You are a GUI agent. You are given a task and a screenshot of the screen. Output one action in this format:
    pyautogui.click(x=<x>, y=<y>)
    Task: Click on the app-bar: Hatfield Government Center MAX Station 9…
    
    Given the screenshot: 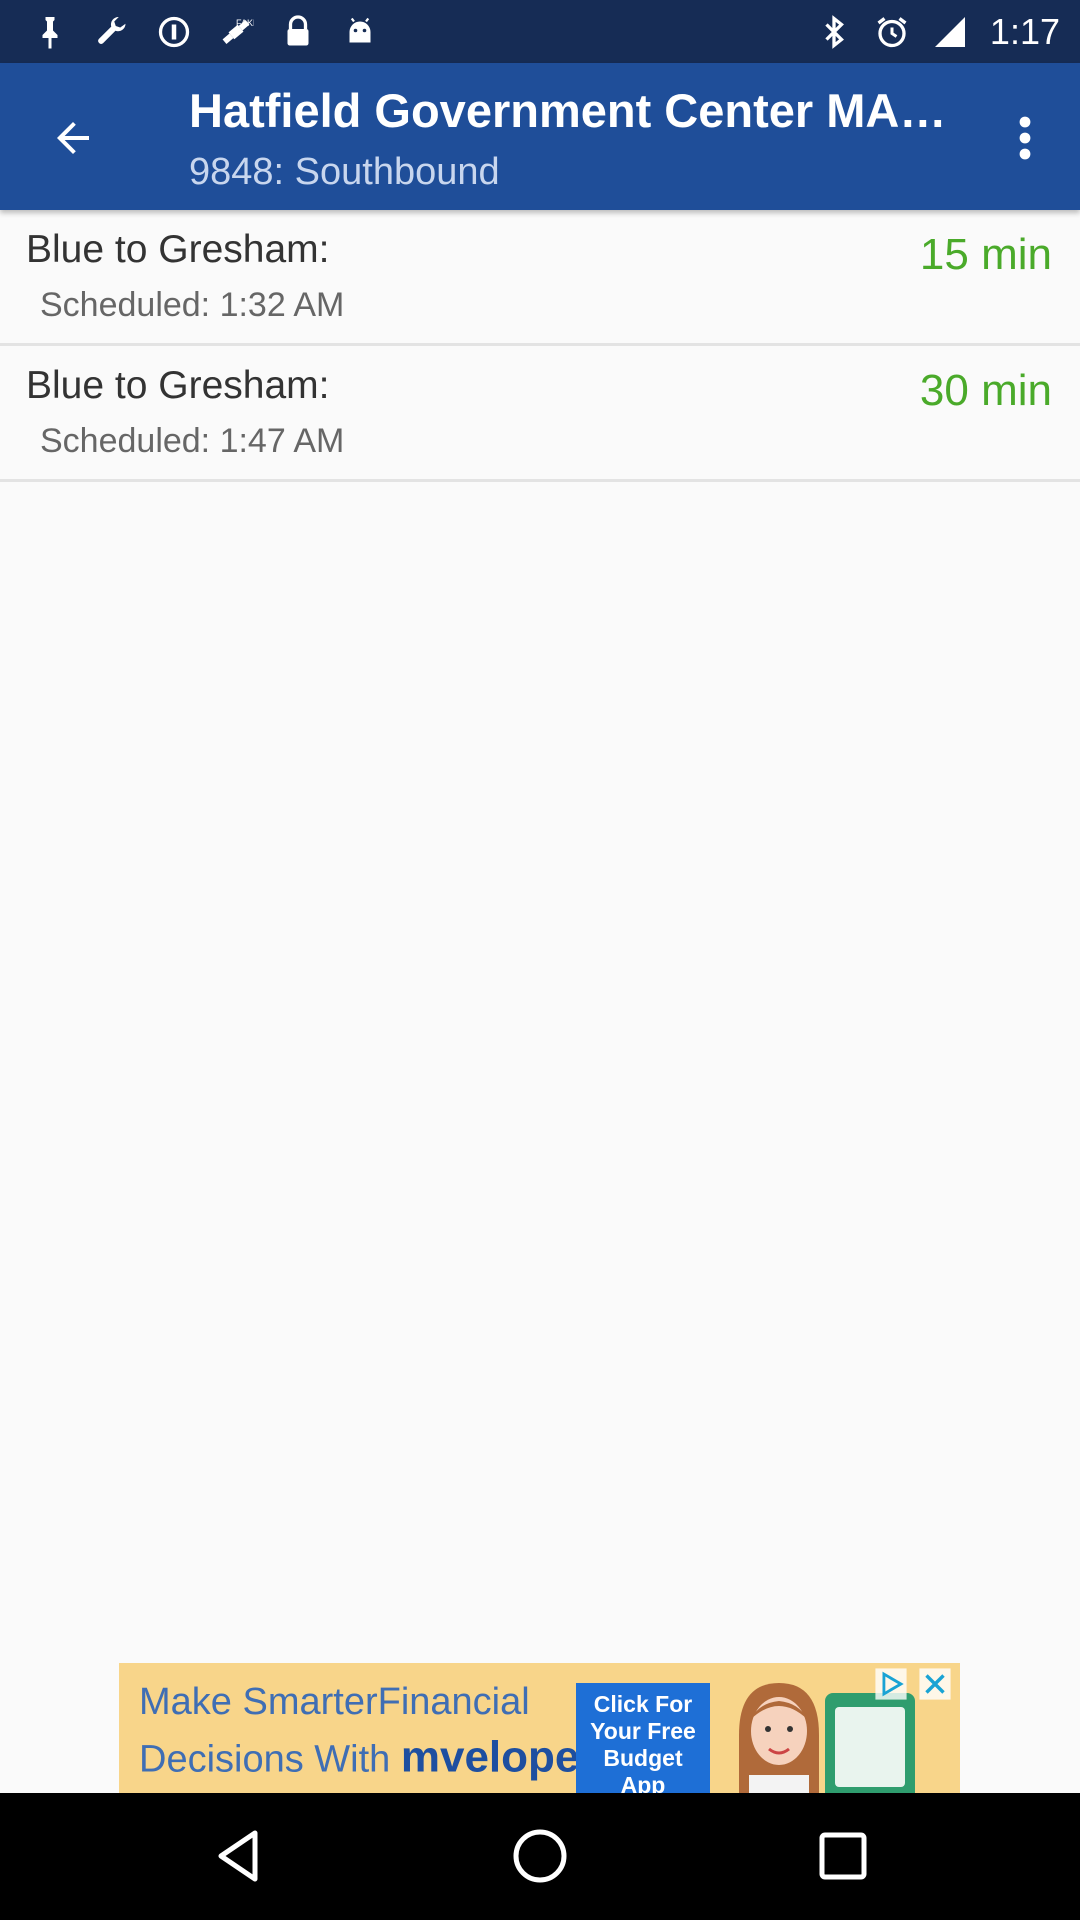 What is the action you would take?
    pyautogui.click(x=540, y=136)
    